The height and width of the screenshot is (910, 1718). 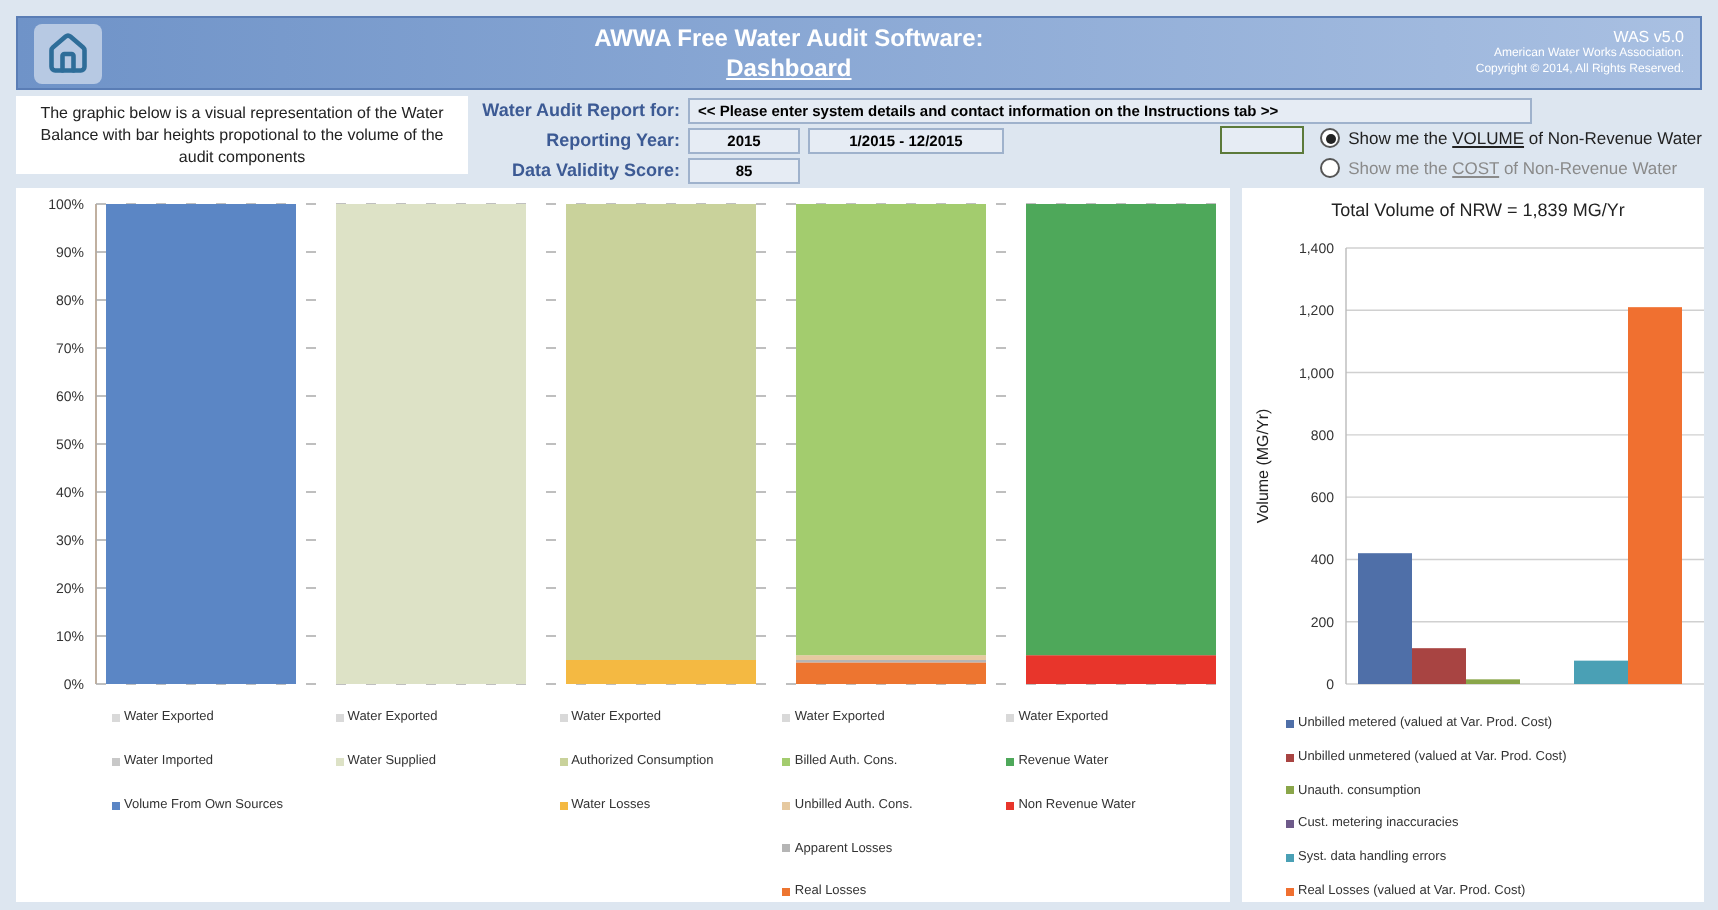 What do you see at coordinates (1330, 138) in the screenshot?
I see `radio-button` at bounding box center [1330, 138].